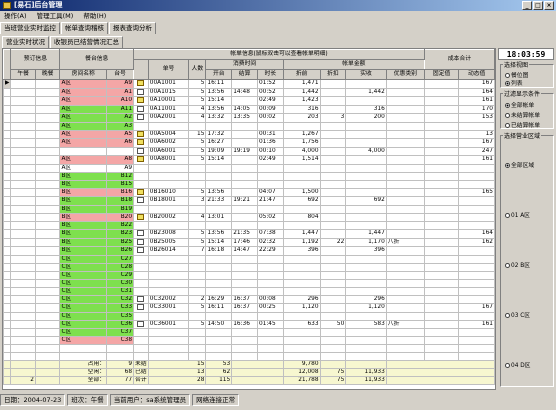 The image size is (556, 410). Describe the element at coordinates (517, 364) in the screenshot. I see `radio-area-d: 04 D区` at that location.